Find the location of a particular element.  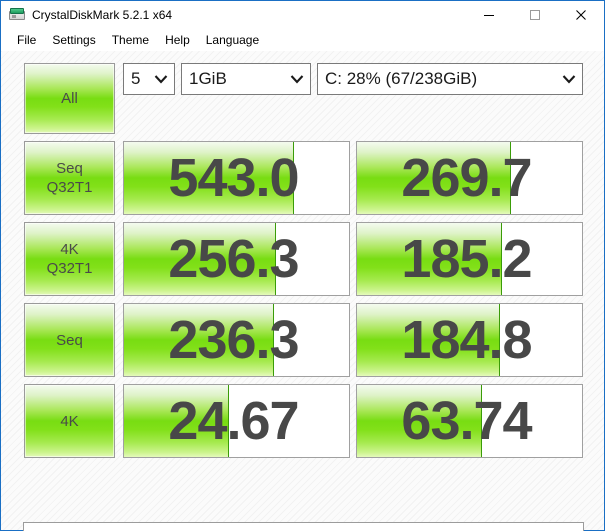

window-title: CrystalDiskMark 5.2.1 x64 is located at coordinates (102, 15).